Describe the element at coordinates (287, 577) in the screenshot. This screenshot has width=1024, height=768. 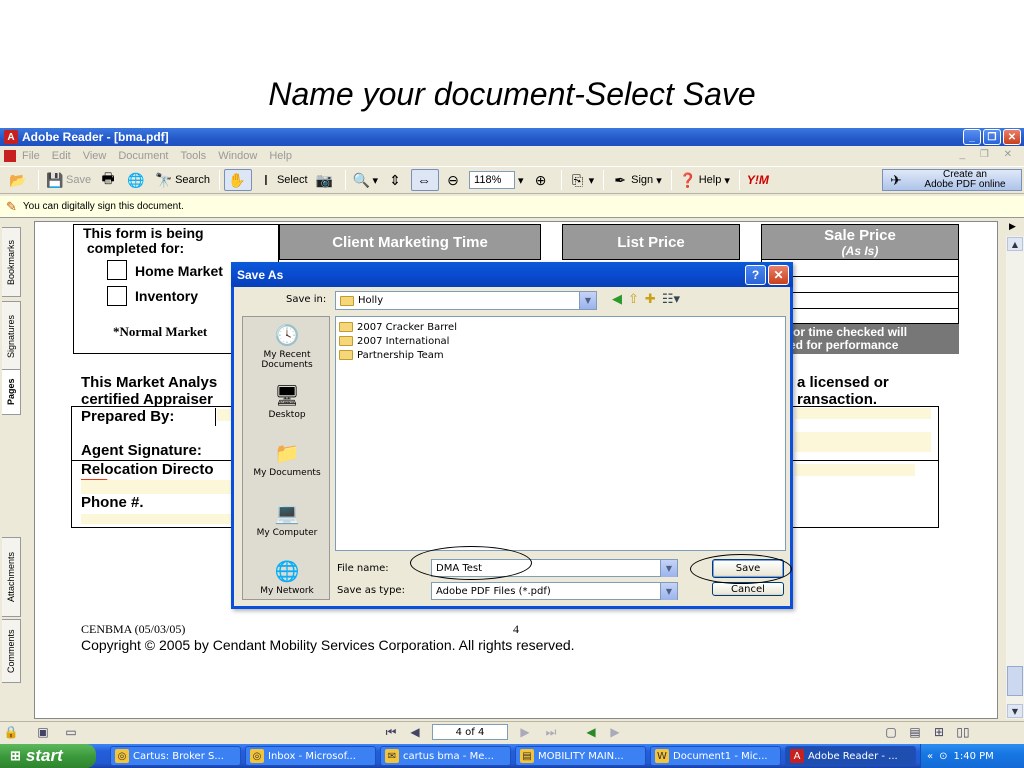
I see `place-my-network: 🌐 My Network` at that location.